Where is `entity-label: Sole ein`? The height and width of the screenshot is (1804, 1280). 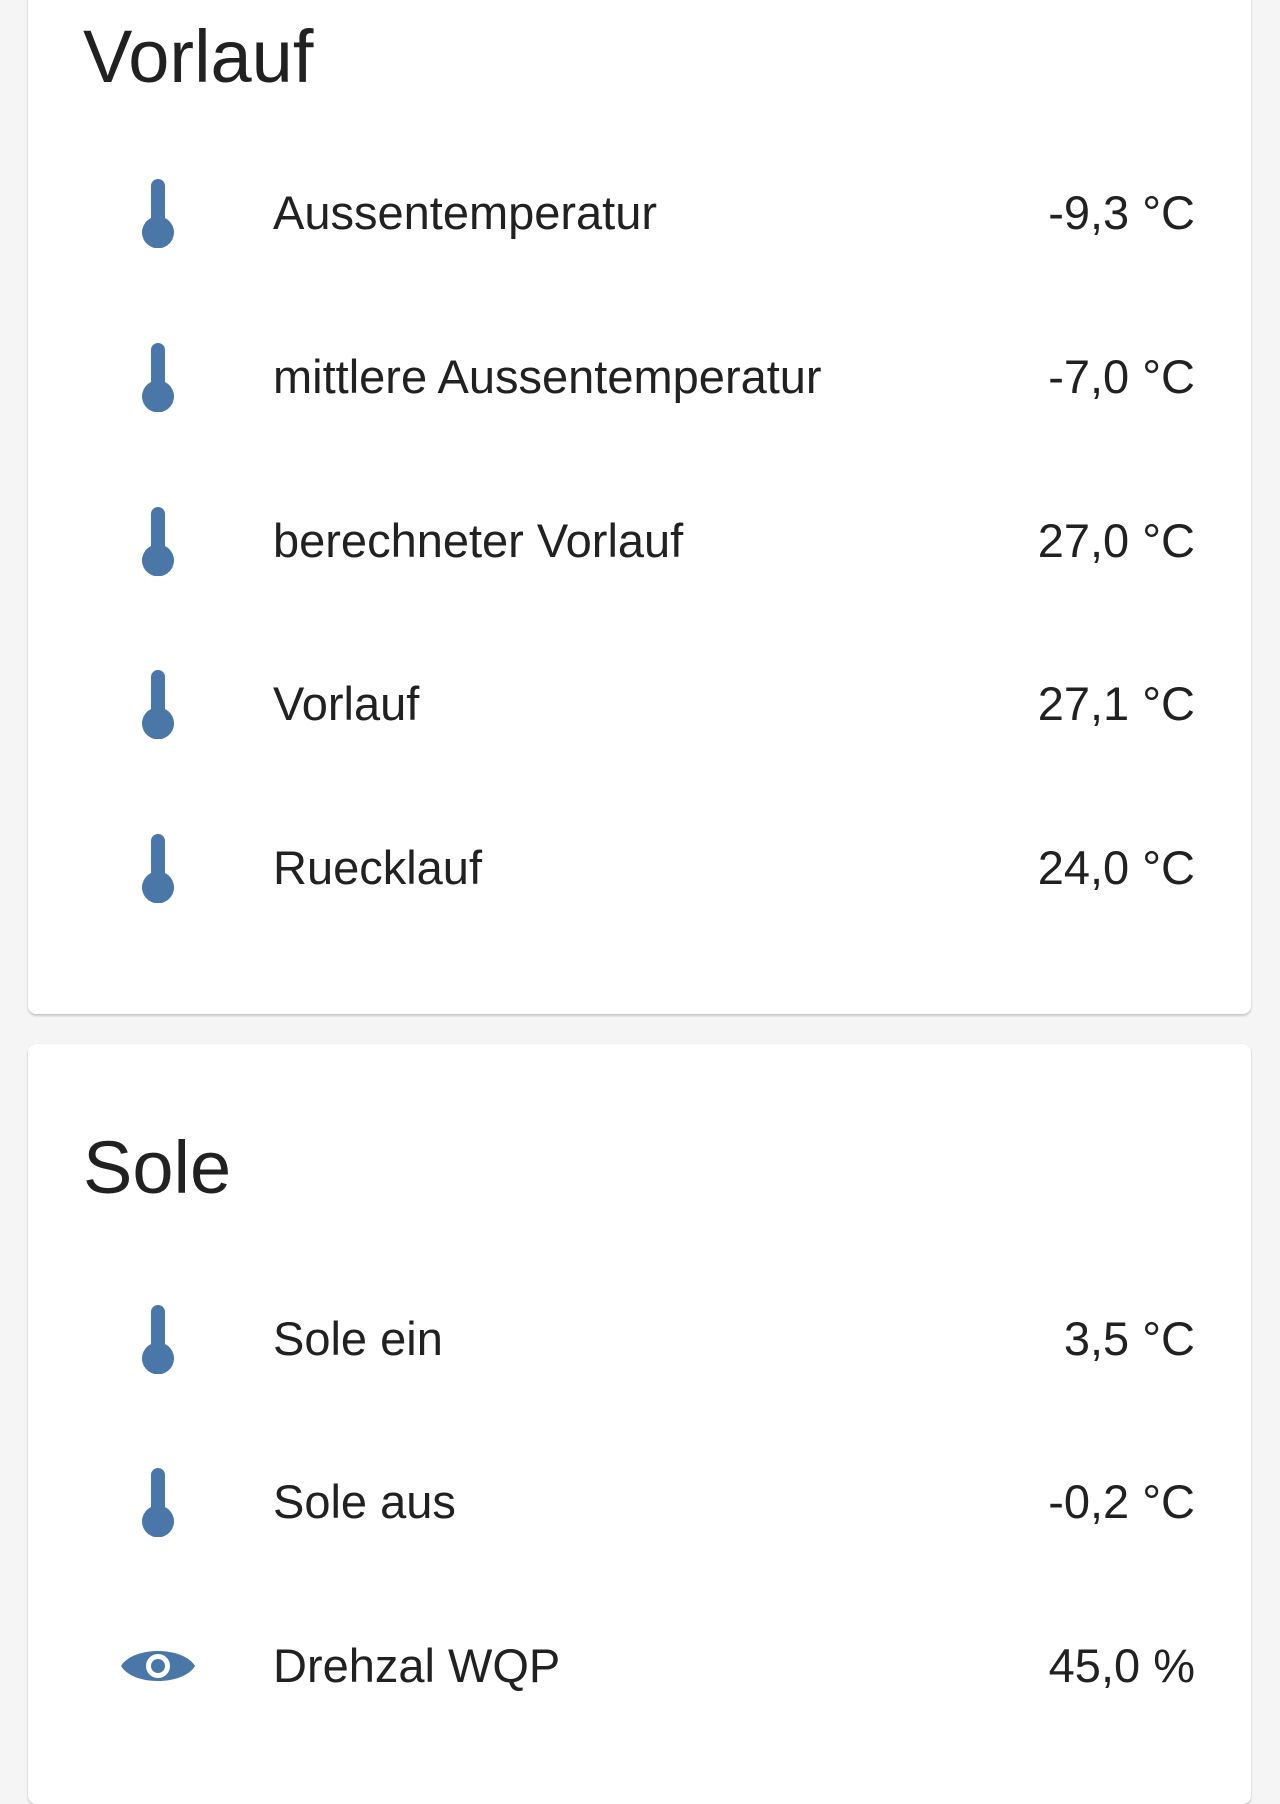
entity-label: Sole ein is located at coordinates (358, 1338).